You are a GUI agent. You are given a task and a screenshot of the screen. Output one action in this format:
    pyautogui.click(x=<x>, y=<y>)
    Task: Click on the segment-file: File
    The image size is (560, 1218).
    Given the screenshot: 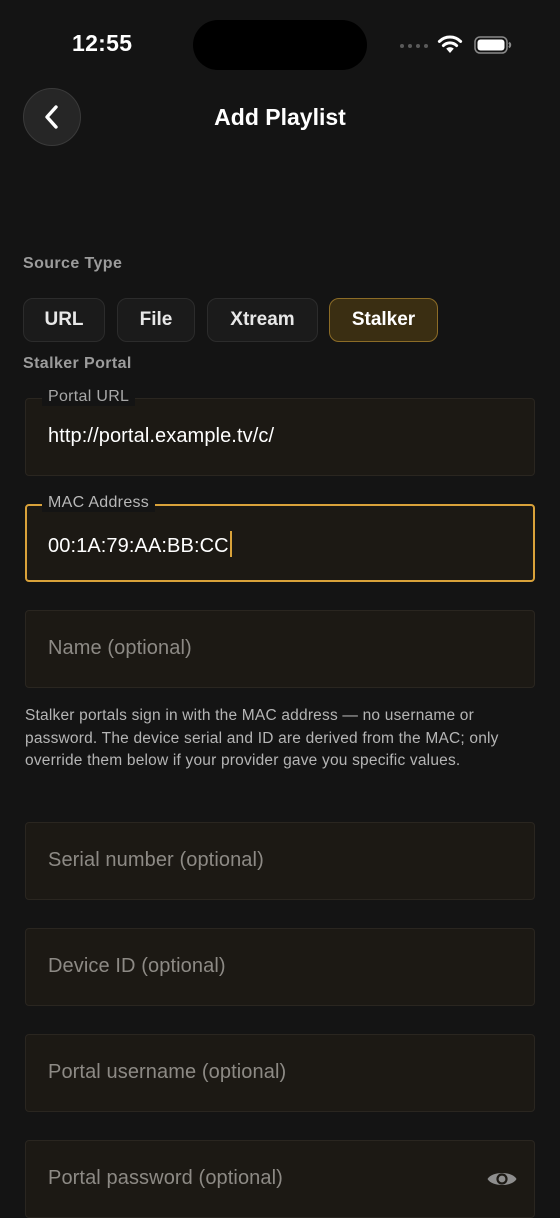 What is the action you would take?
    pyautogui.click(x=156, y=320)
    